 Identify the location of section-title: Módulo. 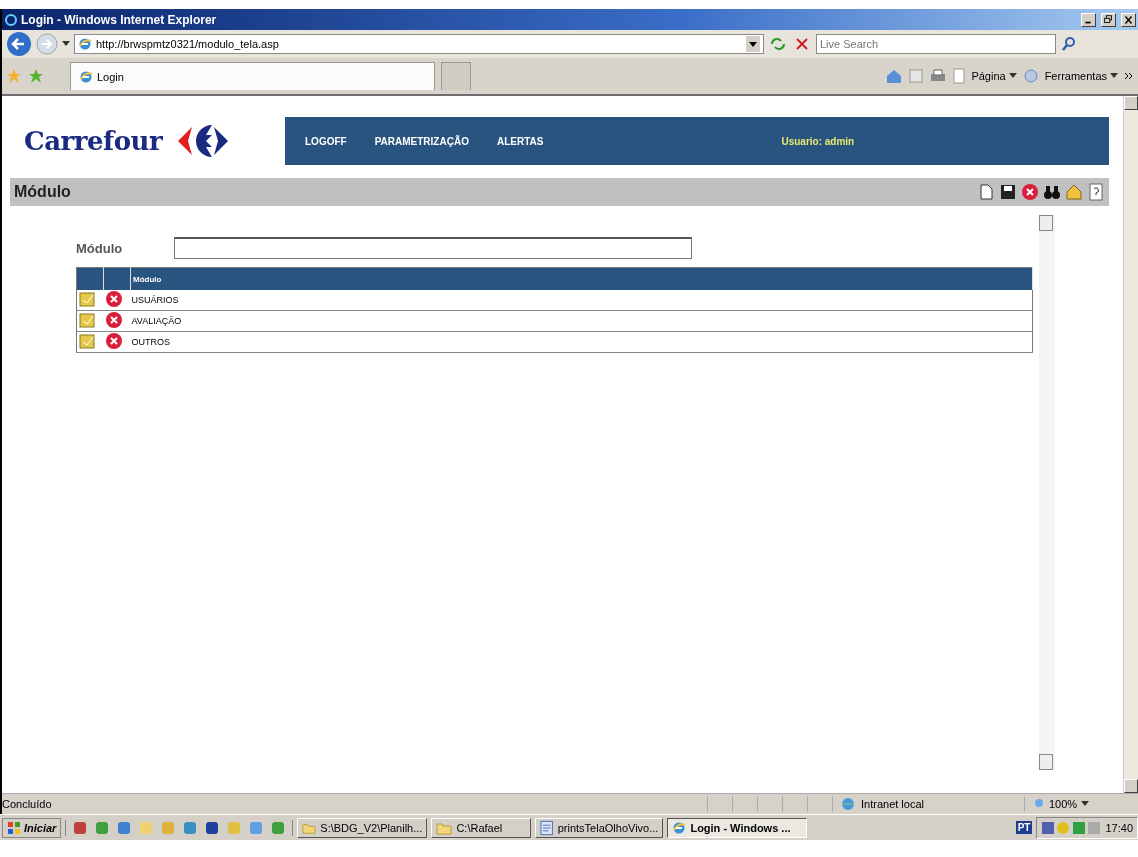
(43, 192).